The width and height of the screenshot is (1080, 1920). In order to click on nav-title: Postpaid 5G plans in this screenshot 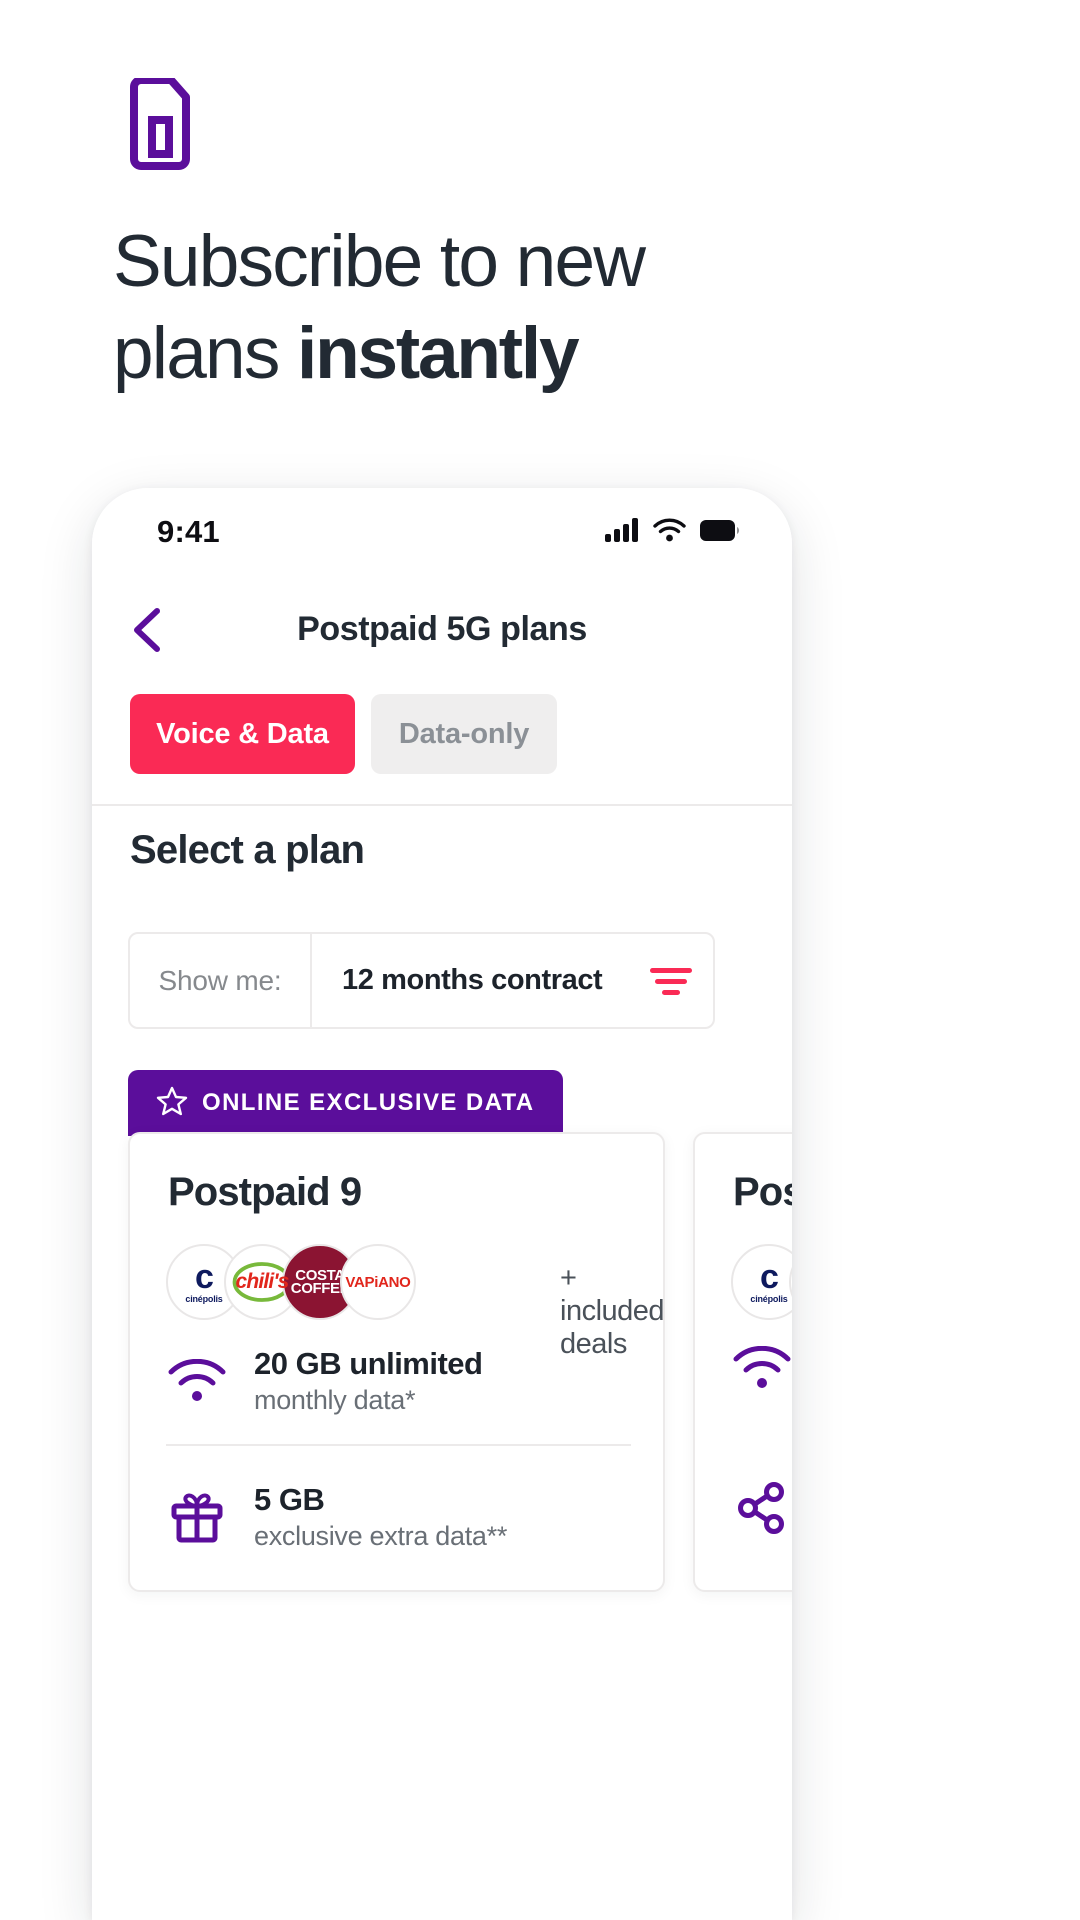, I will do `click(442, 629)`.